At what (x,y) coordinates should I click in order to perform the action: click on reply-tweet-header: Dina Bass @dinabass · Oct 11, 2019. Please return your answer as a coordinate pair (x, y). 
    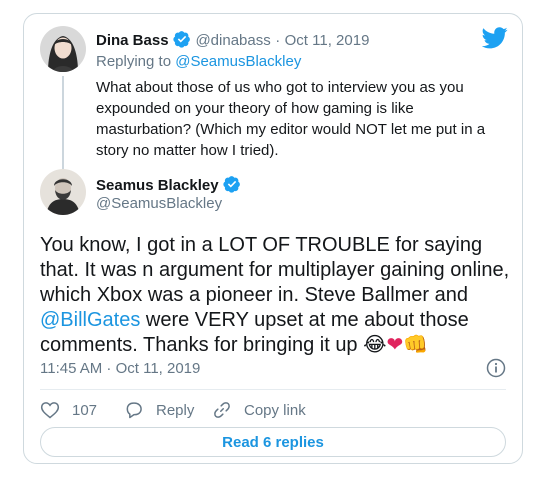
    Looking at the image, I should click on (232, 41).